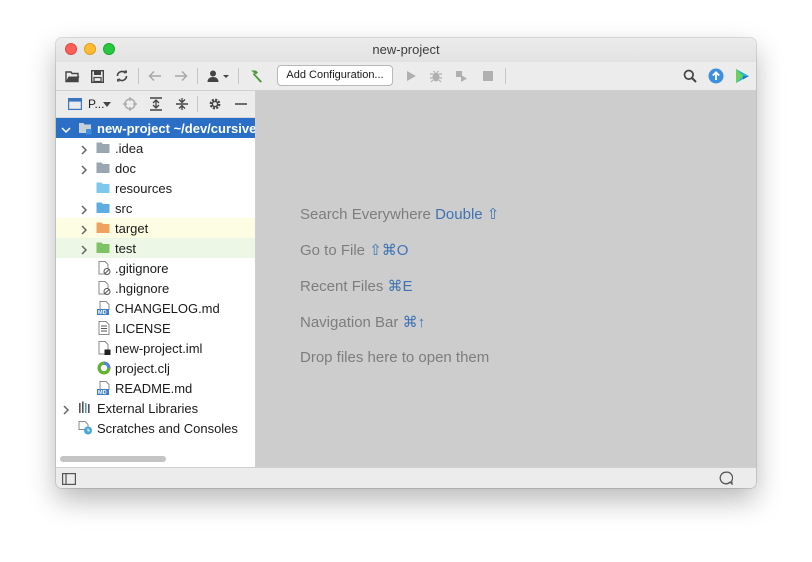  Describe the element at coordinates (400, 214) in the screenshot. I see `hint-search-everywhere: Search Everywhere Double ⇧` at that location.